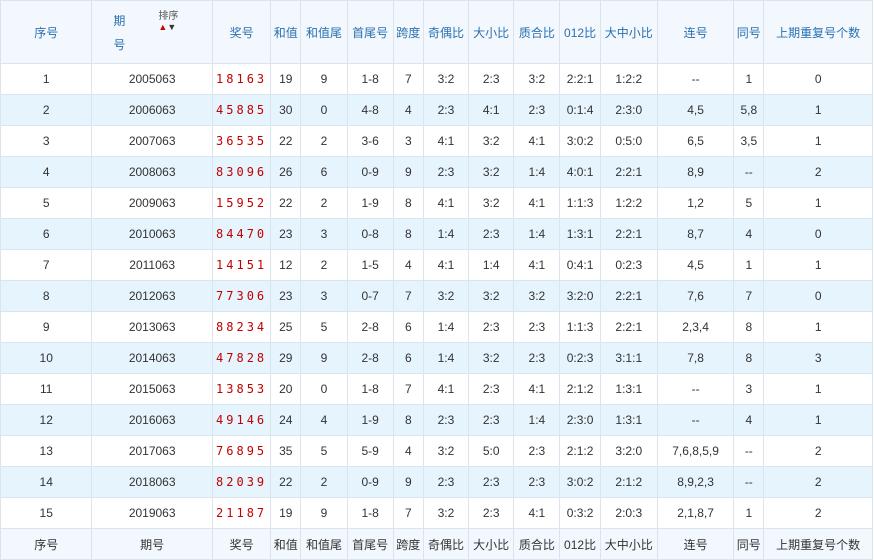 Image resolution: width=874 pixels, height=560 pixels. What do you see at coordinates (241, 389) in the screenshot?
I see `cell-draw-number: 13853` at bounding box center [241, 389].